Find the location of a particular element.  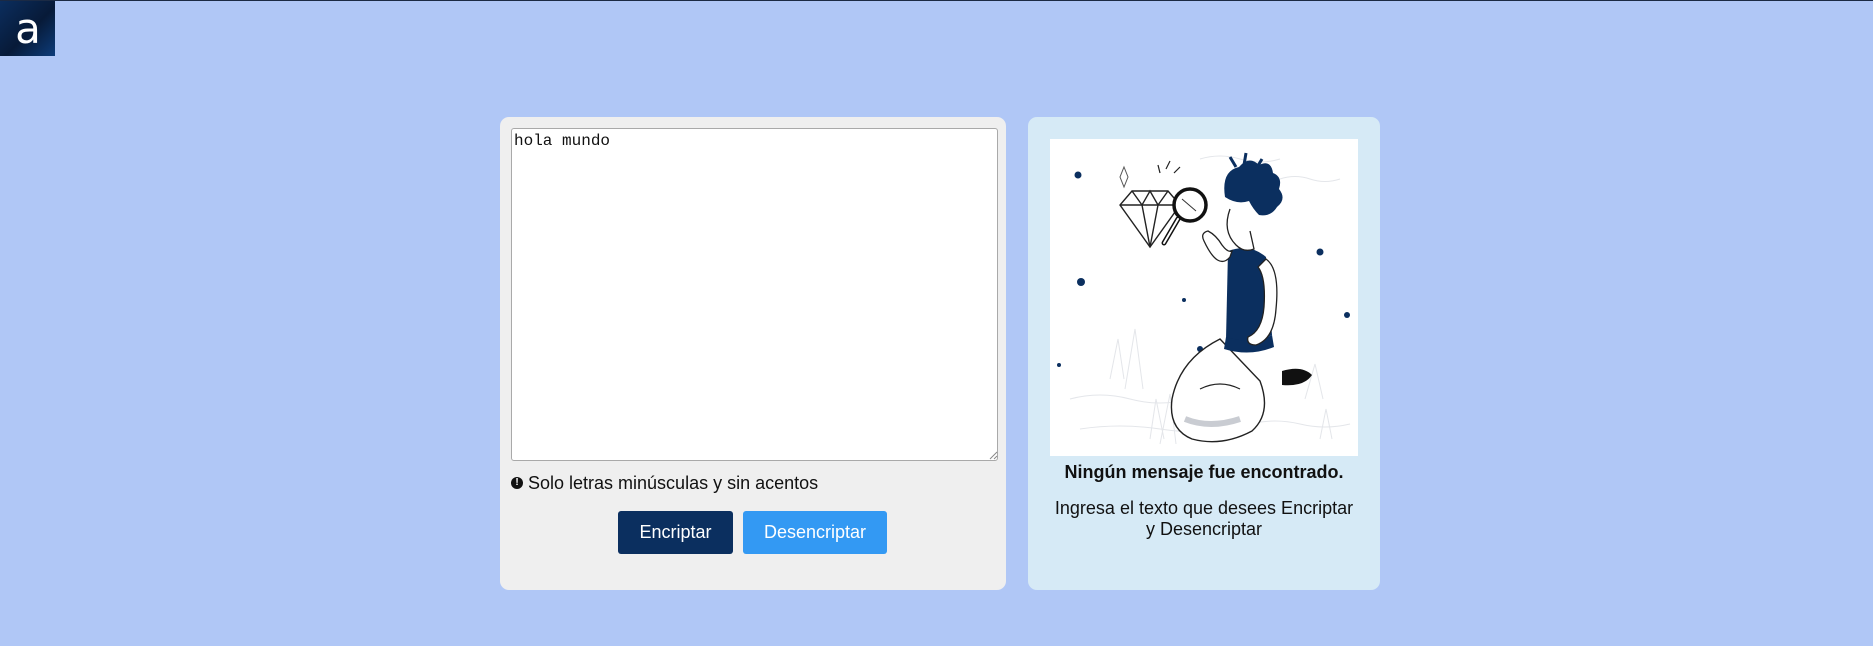

no-message-title: Ningún mensaje fue encontrado. is located at coordinates (1204, 472).